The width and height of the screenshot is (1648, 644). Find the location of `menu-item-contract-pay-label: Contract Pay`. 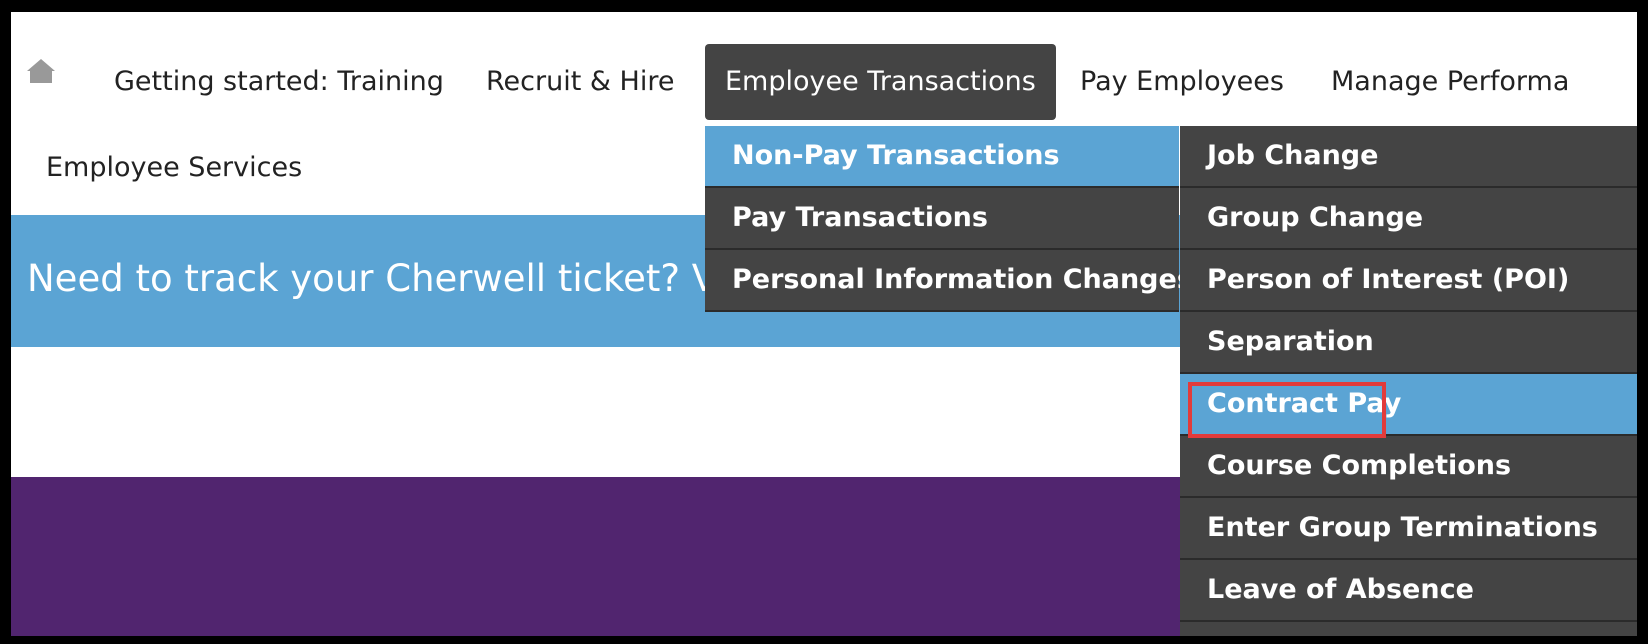

menu-item-contract-pay-label: Contract Pay is located at coordinates (1304, 403).